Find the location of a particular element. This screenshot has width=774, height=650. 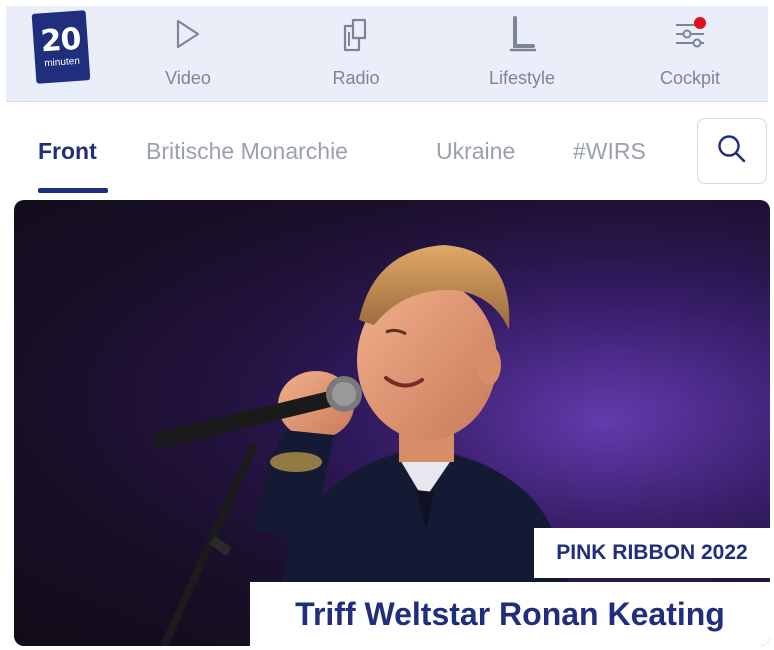

logo: 20 minuten is located at coordinates (61, 47).